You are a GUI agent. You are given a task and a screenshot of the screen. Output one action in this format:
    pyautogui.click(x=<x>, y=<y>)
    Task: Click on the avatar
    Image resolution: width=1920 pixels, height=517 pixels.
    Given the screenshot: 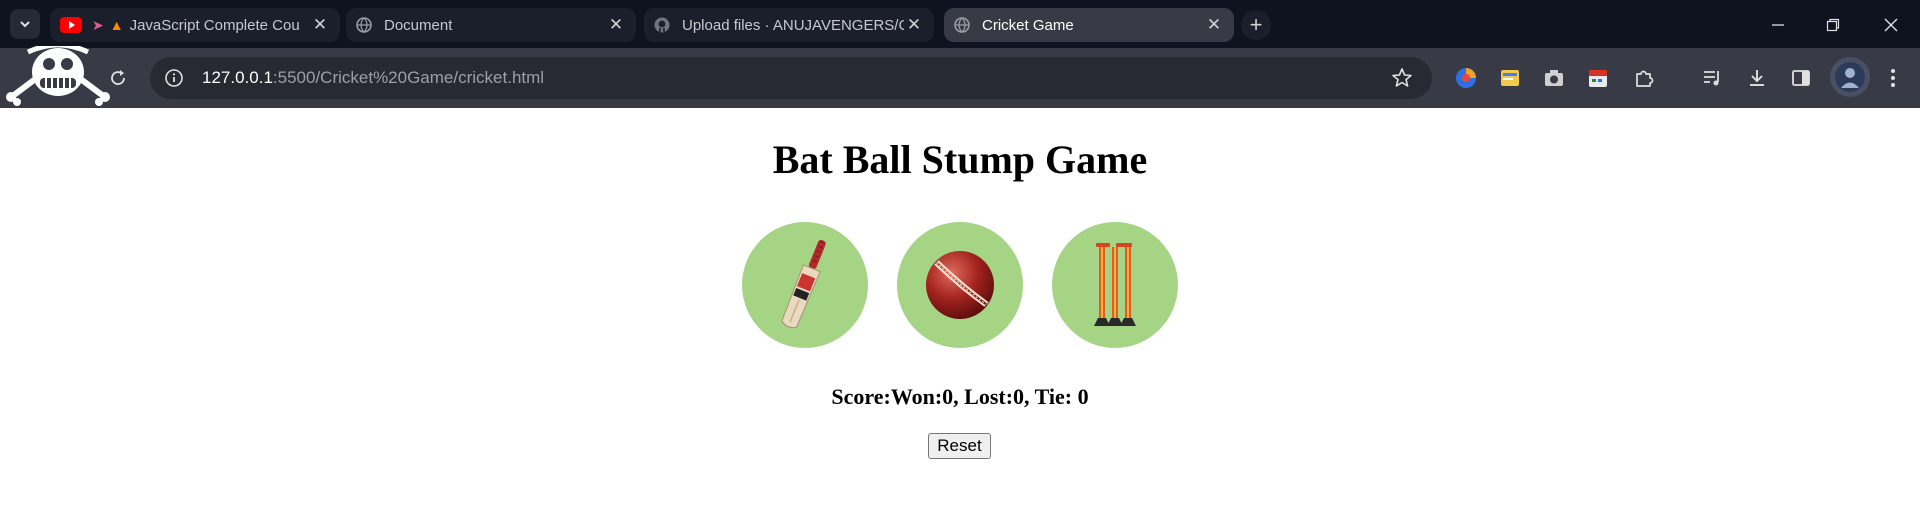 What is the action you would take?
    pyautogui.click(x=1850, y=77)
    